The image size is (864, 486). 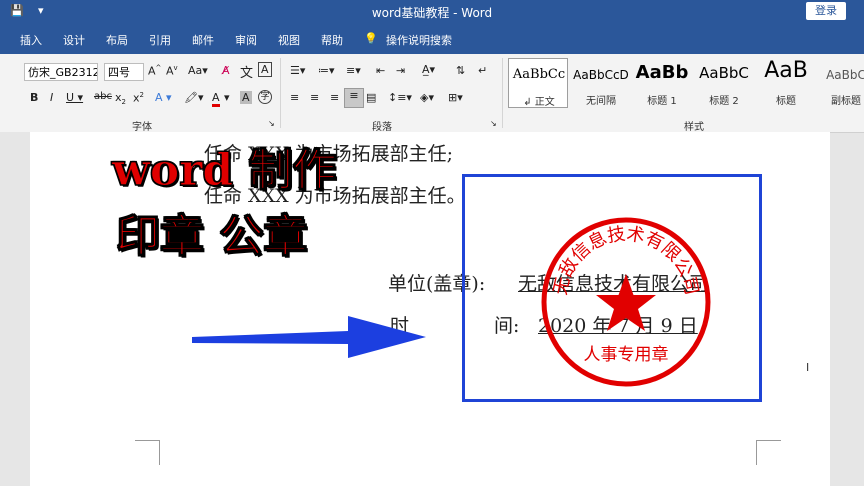 What do you see at coordinates (216, 99) in the screenshot?
I see `font-color-icon: A` at bounding box center [216, 99].